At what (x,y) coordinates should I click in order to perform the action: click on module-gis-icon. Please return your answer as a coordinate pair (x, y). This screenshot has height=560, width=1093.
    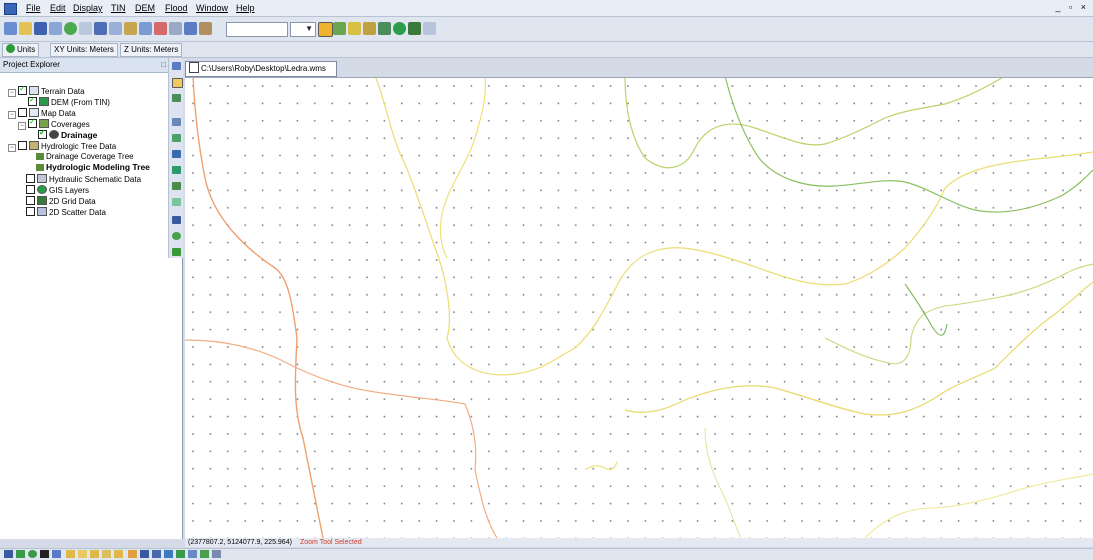
    Looking at the image, I should click on (399, 28).